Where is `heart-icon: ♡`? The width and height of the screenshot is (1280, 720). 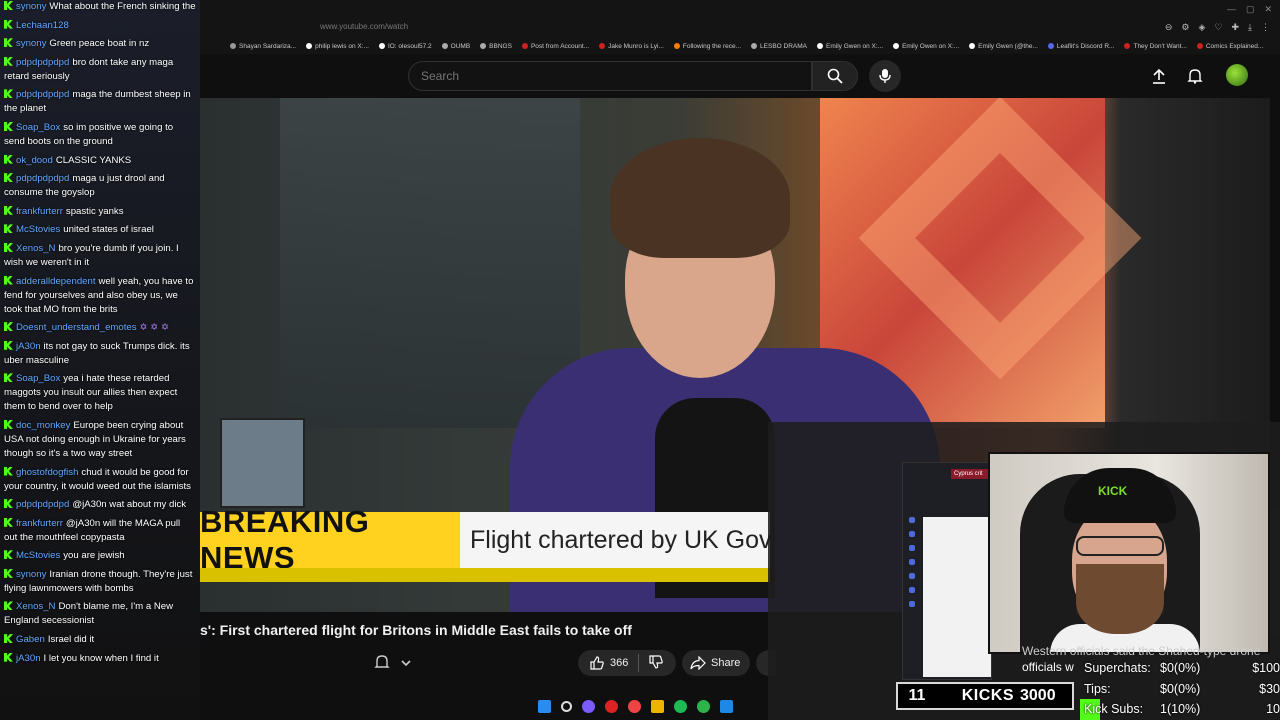 heart-icon: ♡ is located at coordinates (1218, 27).